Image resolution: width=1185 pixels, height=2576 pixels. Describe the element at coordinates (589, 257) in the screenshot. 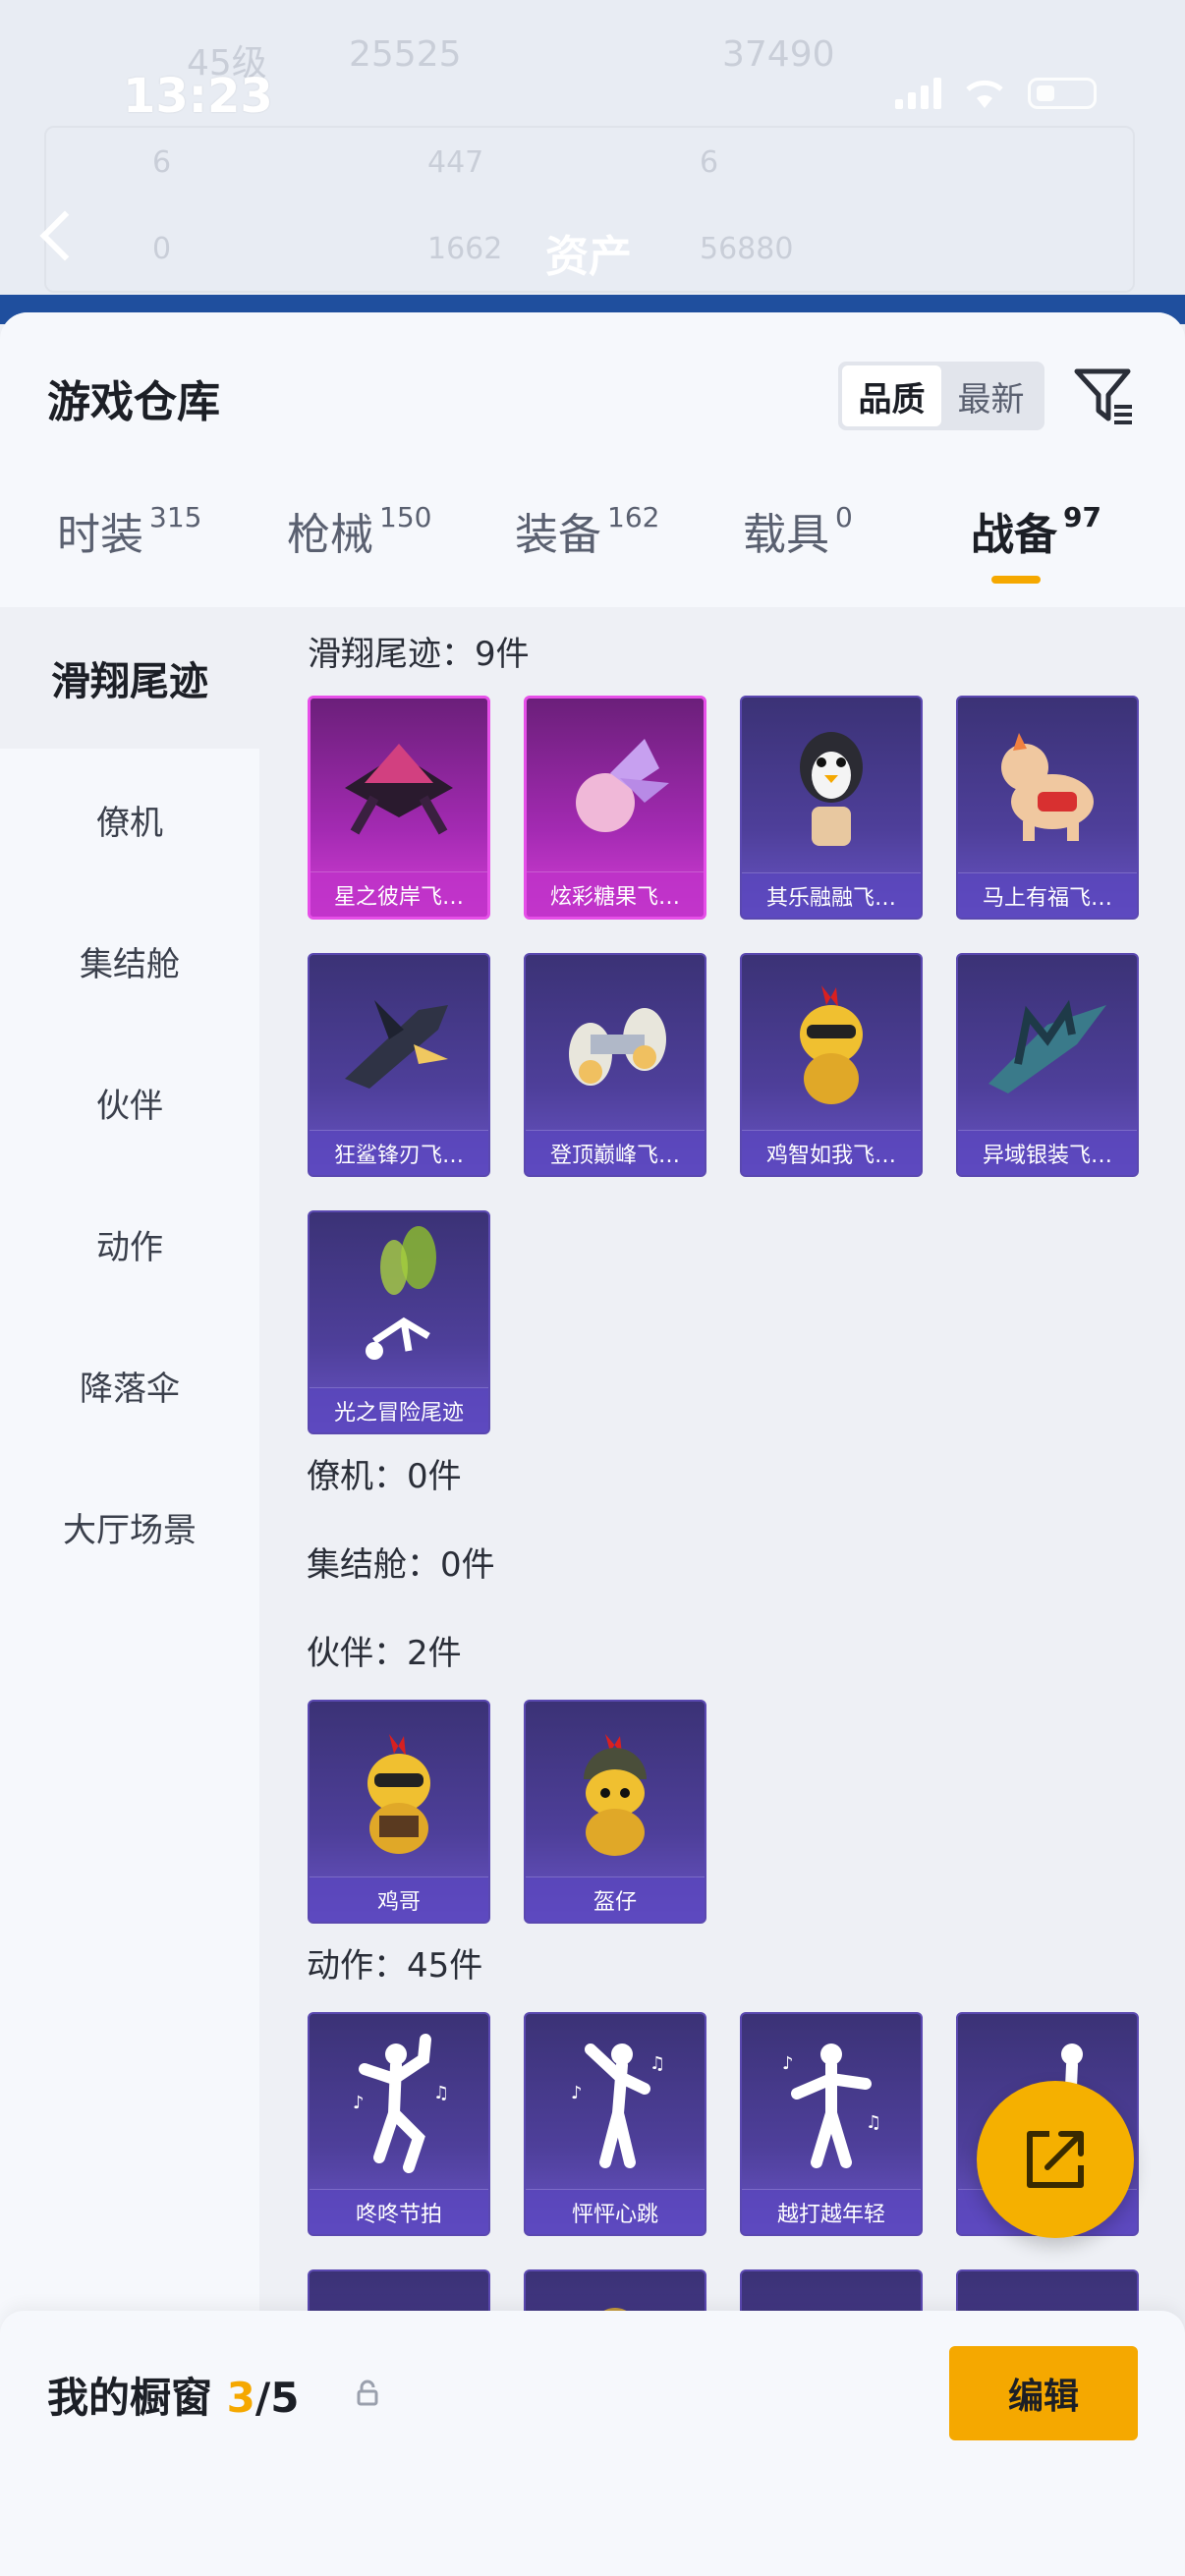

I see `ghost-header-title: 资产` at that location.